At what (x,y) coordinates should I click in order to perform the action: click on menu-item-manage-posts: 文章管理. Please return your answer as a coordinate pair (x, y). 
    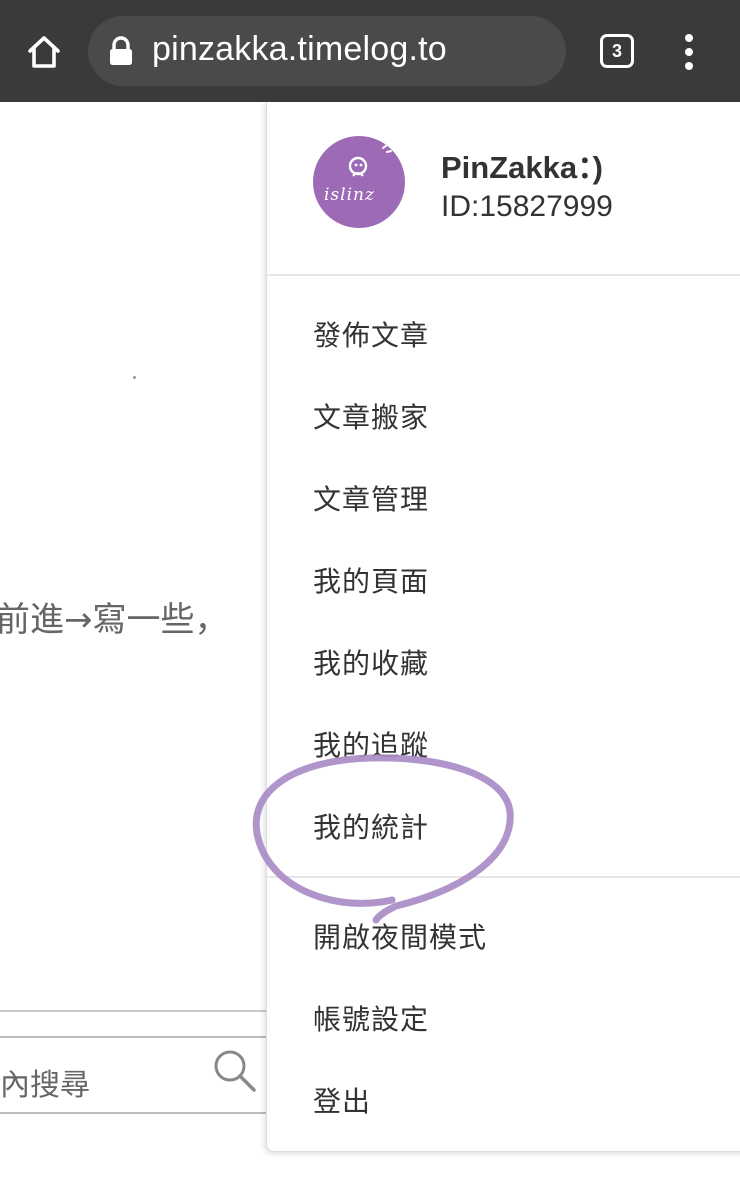
    Looking at the image, I should click on (371, 498).